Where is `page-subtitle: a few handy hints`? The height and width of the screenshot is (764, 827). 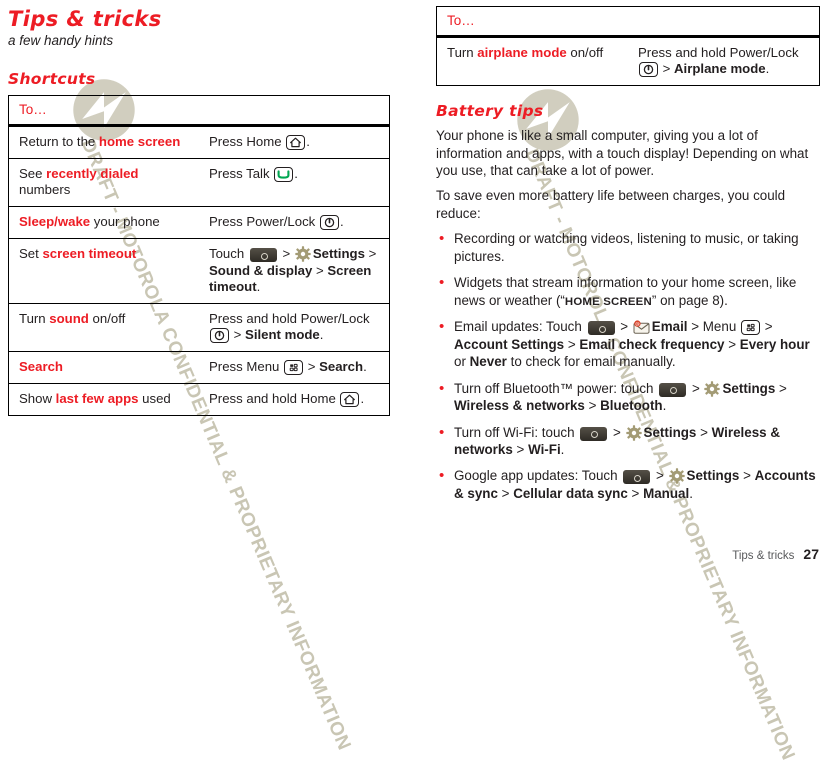 page-subtitle: a few handy hints is located at coordinates (61, 41).